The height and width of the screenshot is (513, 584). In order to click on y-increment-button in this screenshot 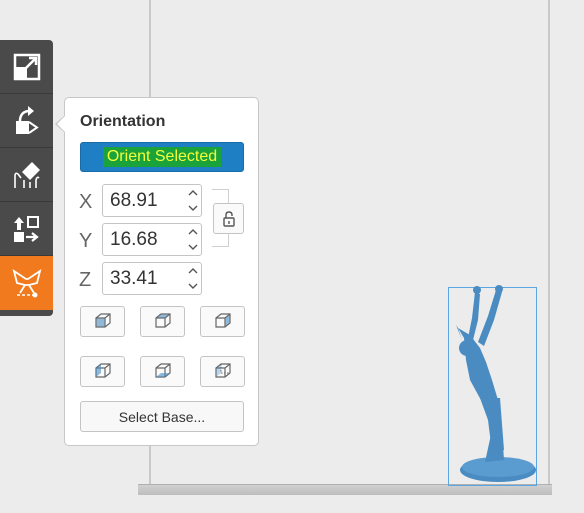, I will do `click(193, 232)`.